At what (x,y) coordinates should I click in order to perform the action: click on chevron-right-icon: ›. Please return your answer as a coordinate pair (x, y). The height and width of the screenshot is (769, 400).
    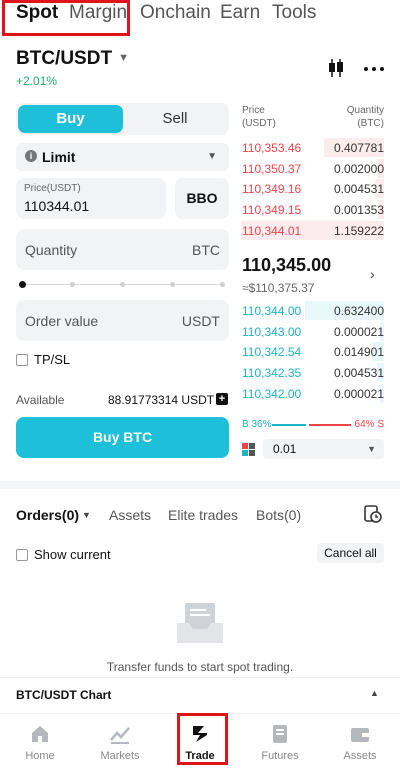
    Looking at the image, I should click on (372, 274).